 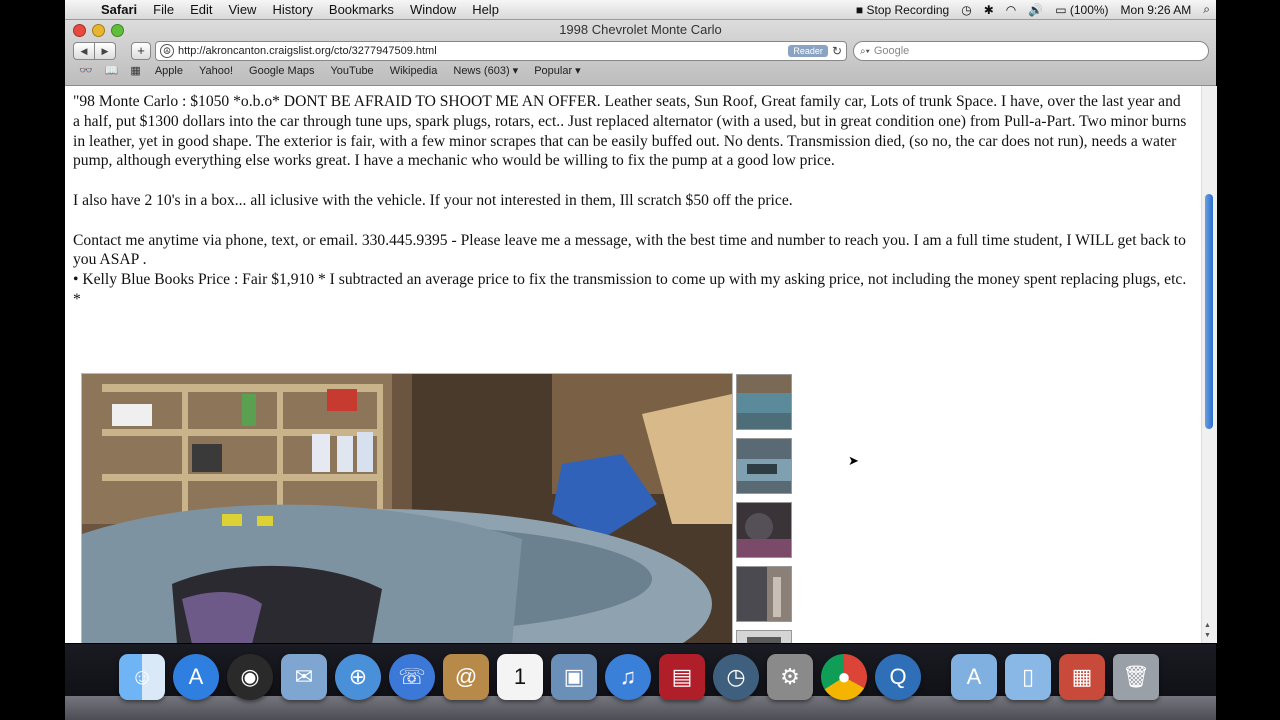 I want to click on photo-booth-icon: ▤, so click(x=682, y=677).